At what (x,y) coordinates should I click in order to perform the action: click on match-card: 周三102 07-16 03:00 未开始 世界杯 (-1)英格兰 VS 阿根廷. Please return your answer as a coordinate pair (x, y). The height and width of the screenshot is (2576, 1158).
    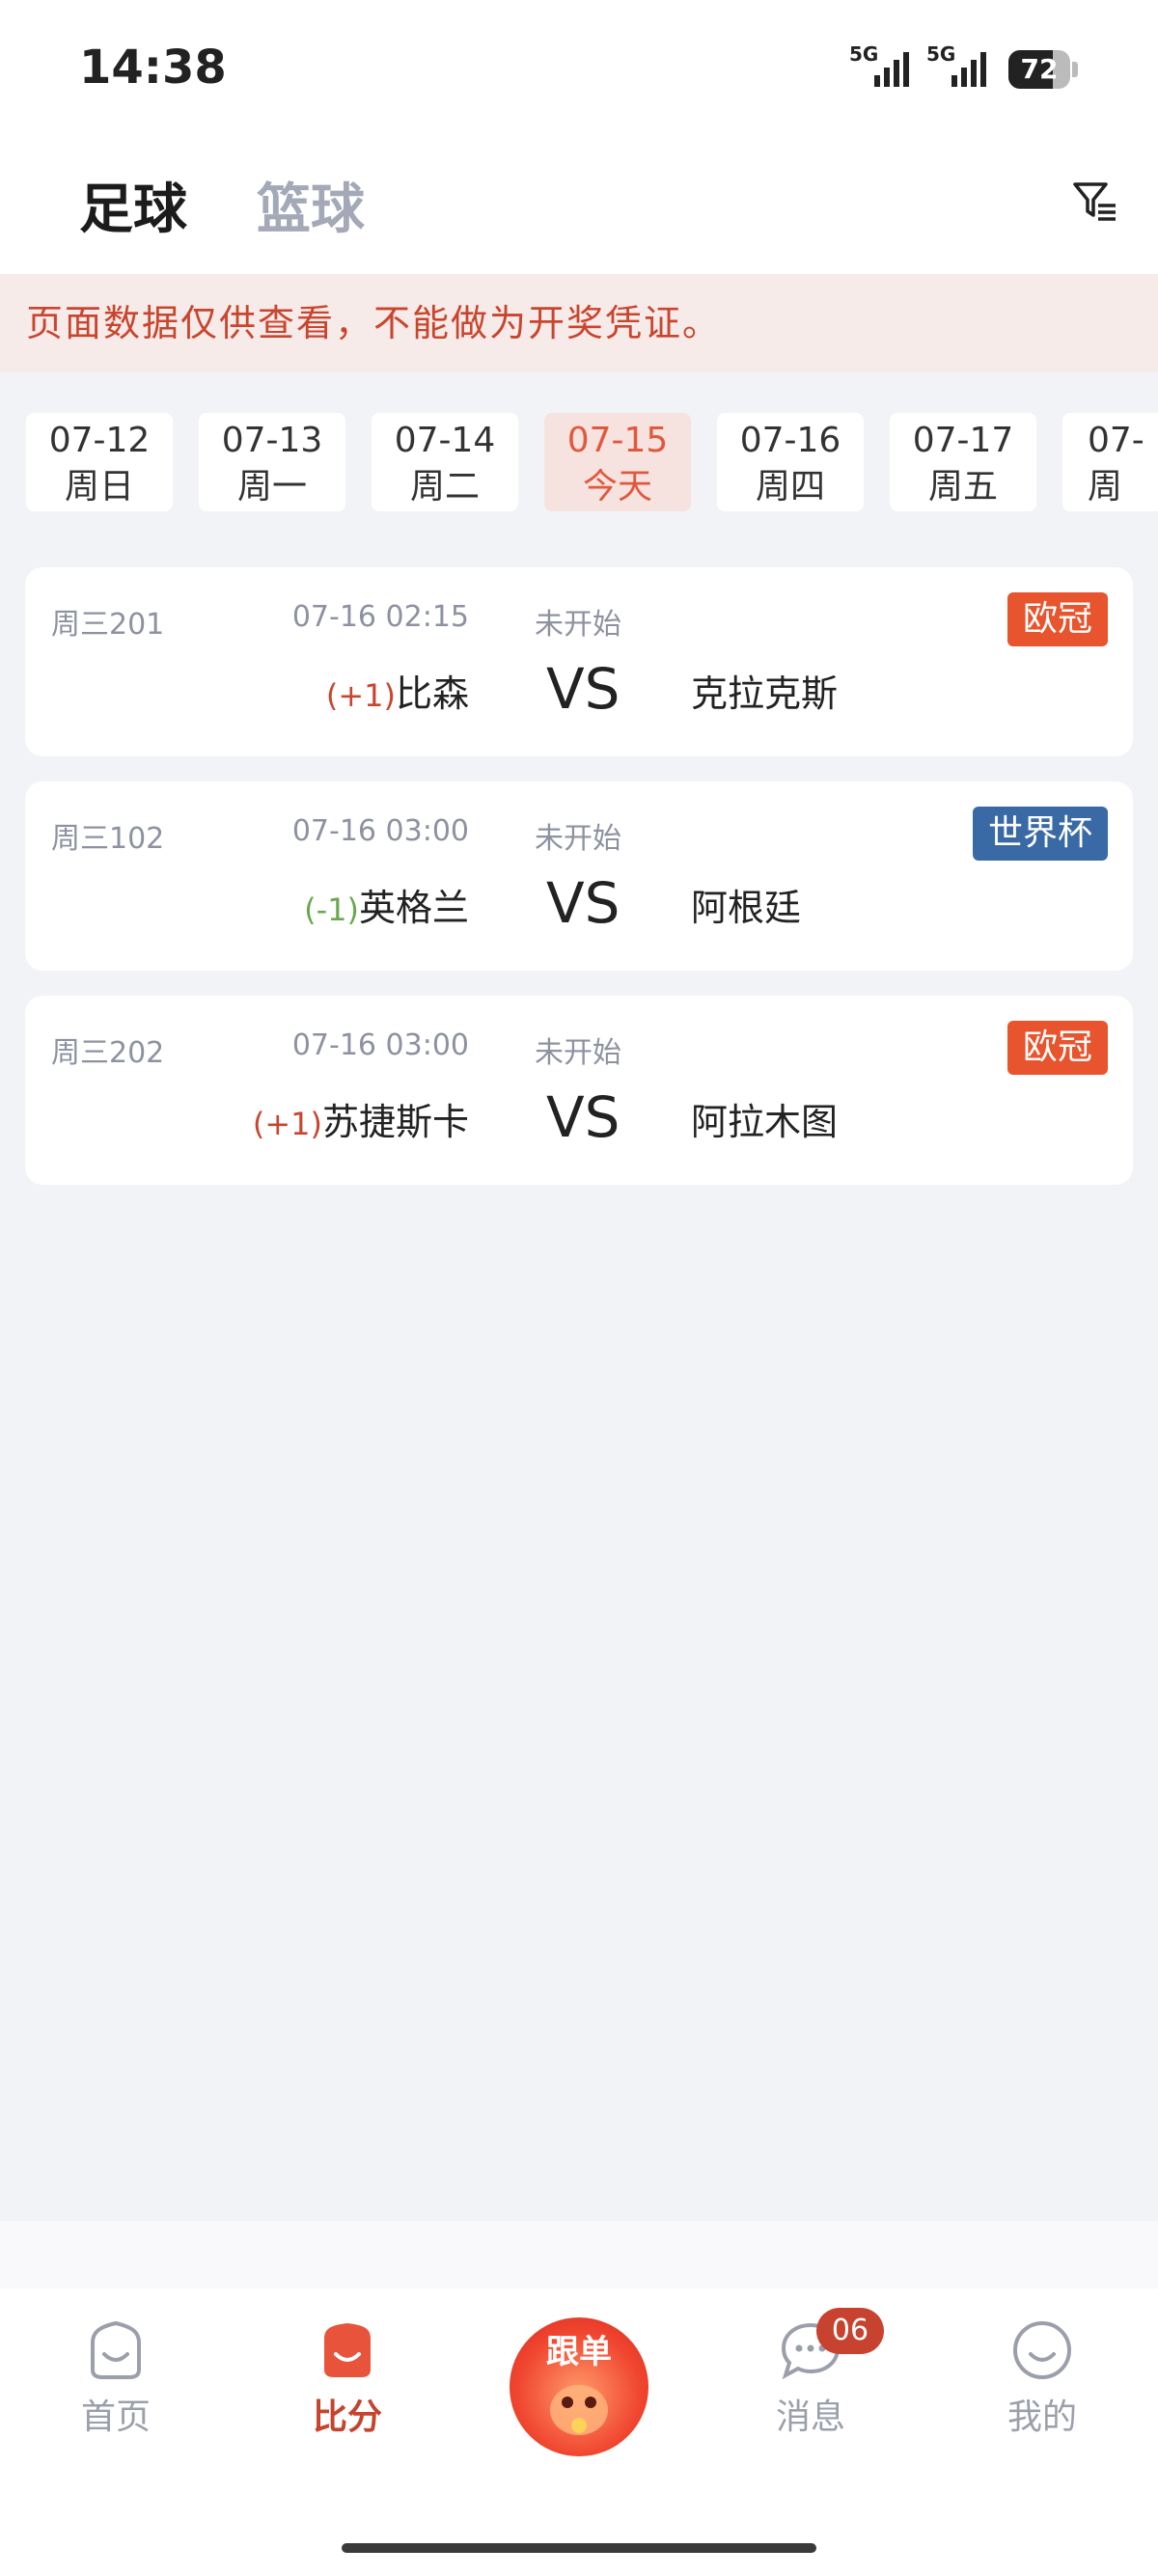
    Looking at the image, I should click on (579, 876).